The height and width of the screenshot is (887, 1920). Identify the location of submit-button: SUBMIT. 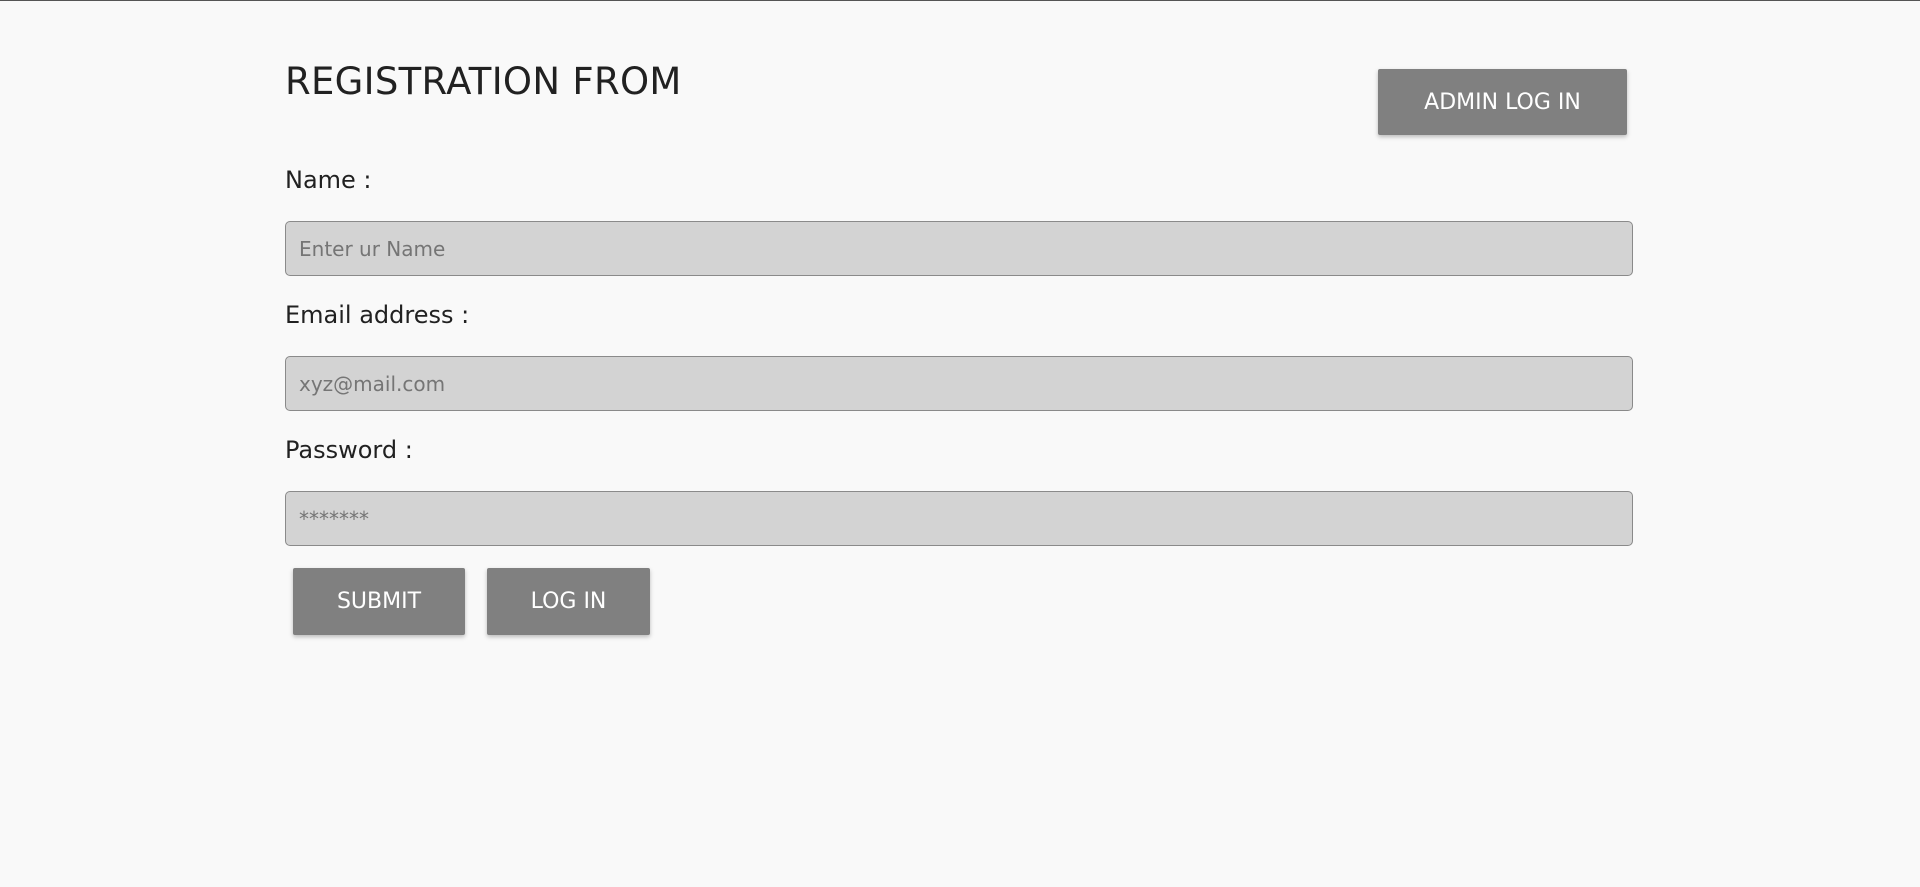
(379, 601).